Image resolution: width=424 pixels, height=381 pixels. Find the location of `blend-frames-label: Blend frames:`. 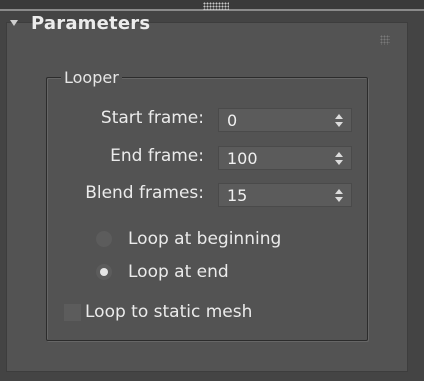

blend-frames-label: Blend frames: is located at coordinates (144, 193).